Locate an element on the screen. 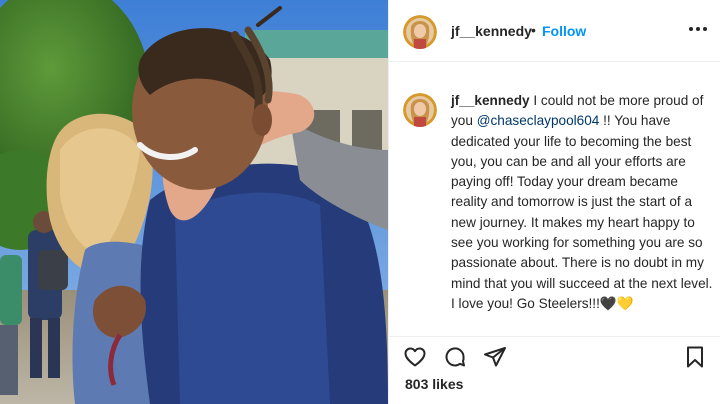 This screenshot has height=404, width=720. post-header: jf__kennedy • Follow is located at coordinates (554, 31).